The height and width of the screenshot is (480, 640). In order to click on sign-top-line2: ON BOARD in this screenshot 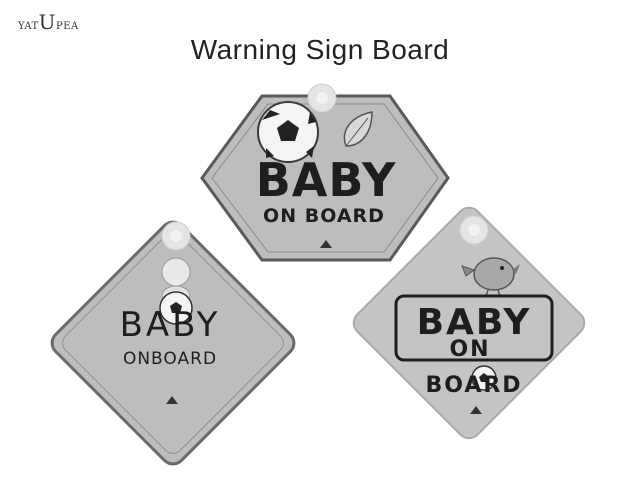, I will do `click(324, 216)`.